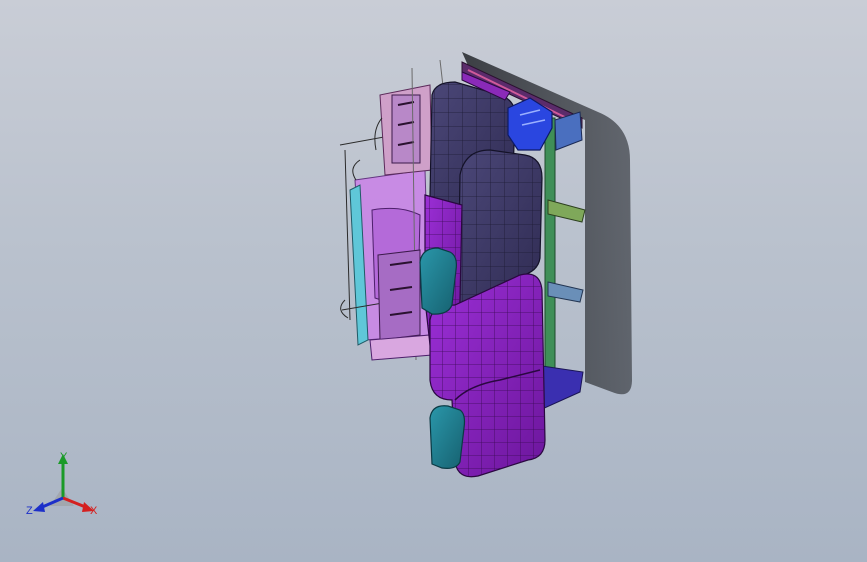  Describe the element at coordinates (438, 281) in the screenshot. I see `teal-trim-upper` at that location.